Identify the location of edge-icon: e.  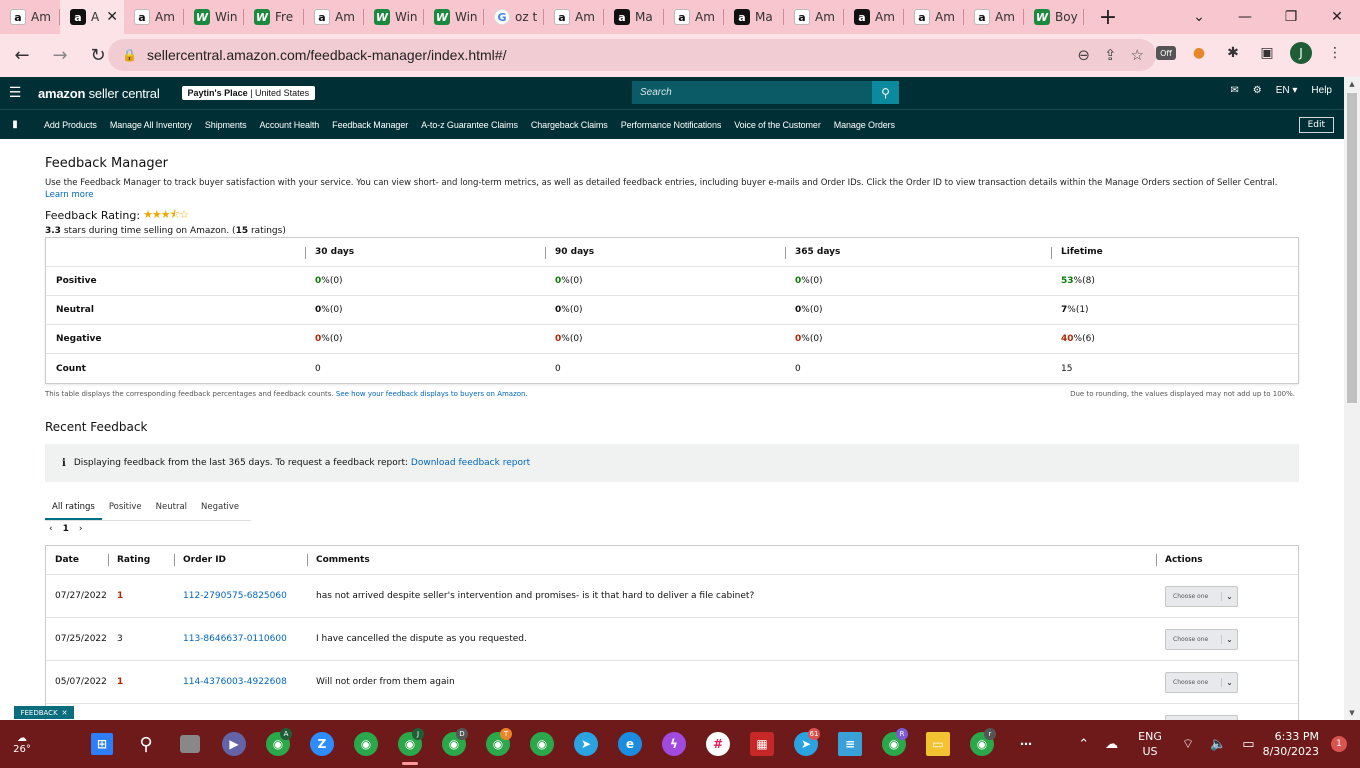
(630, 744).